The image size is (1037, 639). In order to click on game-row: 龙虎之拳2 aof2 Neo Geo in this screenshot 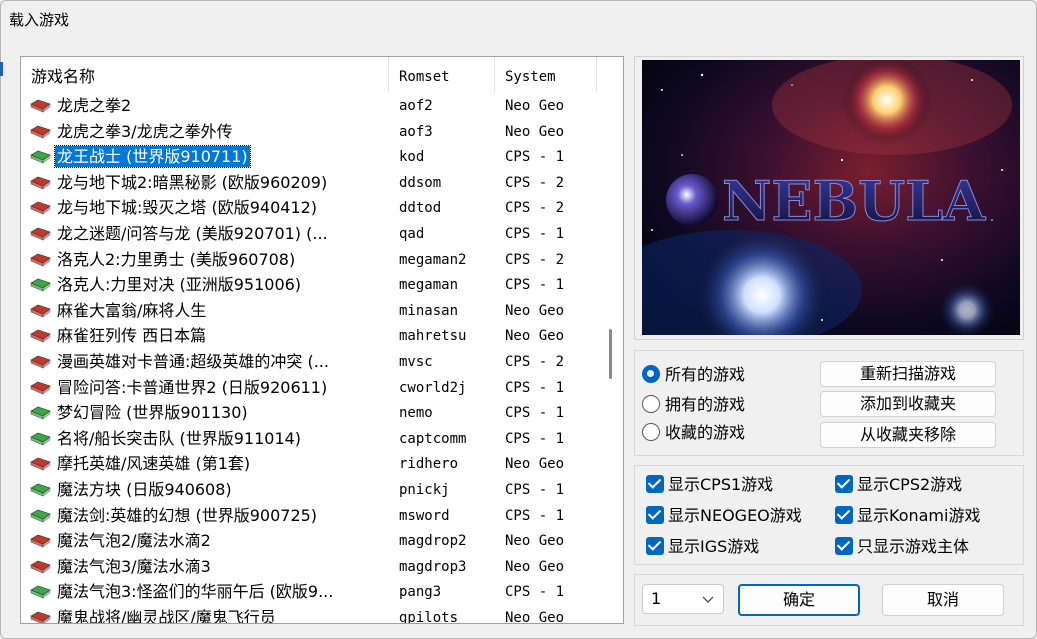, I will do `click(311, 106)`.